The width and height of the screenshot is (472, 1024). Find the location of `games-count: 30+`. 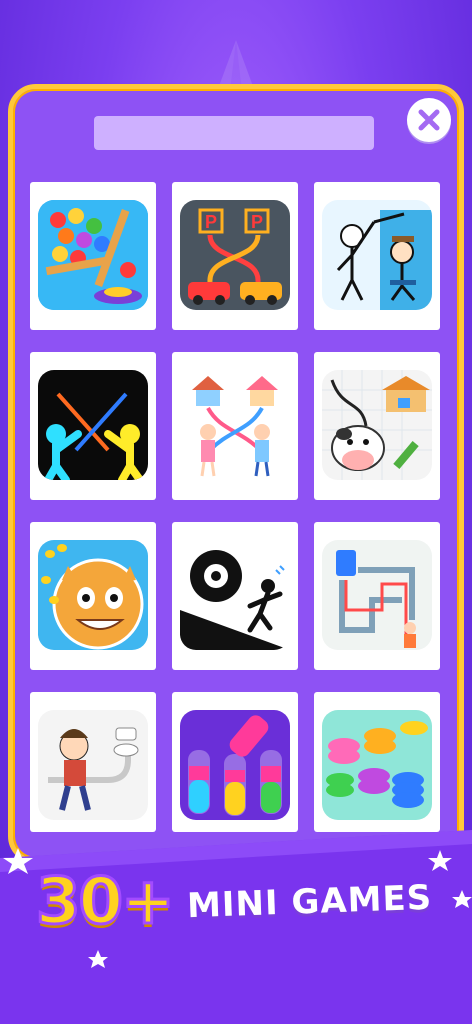

games-count: 30+ is located at coordinates (106, 902).